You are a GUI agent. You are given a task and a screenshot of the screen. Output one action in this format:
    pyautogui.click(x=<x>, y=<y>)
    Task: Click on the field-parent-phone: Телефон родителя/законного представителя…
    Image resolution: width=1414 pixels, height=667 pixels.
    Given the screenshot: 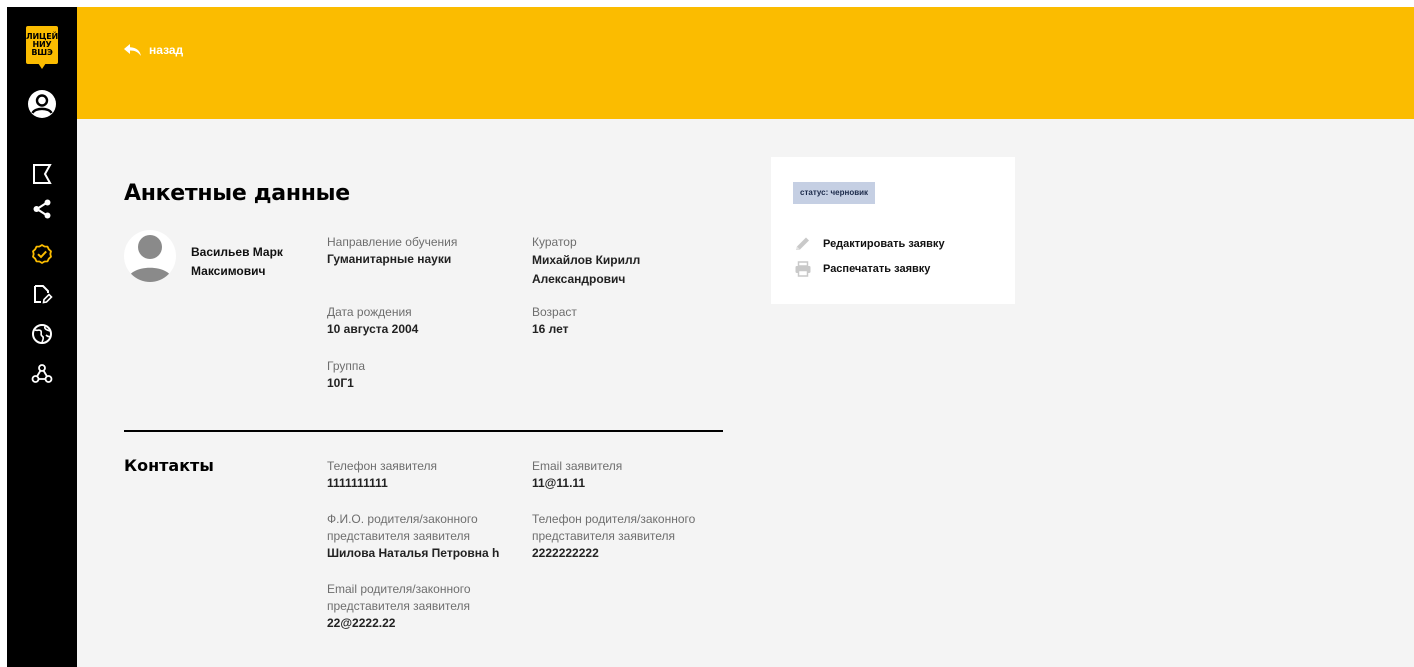 What is the action you would take?
    pyautogui.click(x=624, y=536)
    